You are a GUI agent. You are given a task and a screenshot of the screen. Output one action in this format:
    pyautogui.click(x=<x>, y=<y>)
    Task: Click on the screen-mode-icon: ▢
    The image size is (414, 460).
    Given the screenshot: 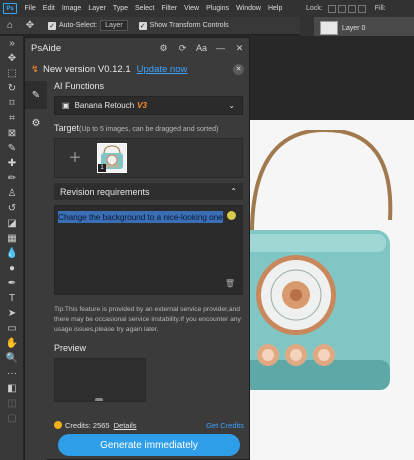 What is the action you would take?
    pyautogui.click(x=12, y=418)
    